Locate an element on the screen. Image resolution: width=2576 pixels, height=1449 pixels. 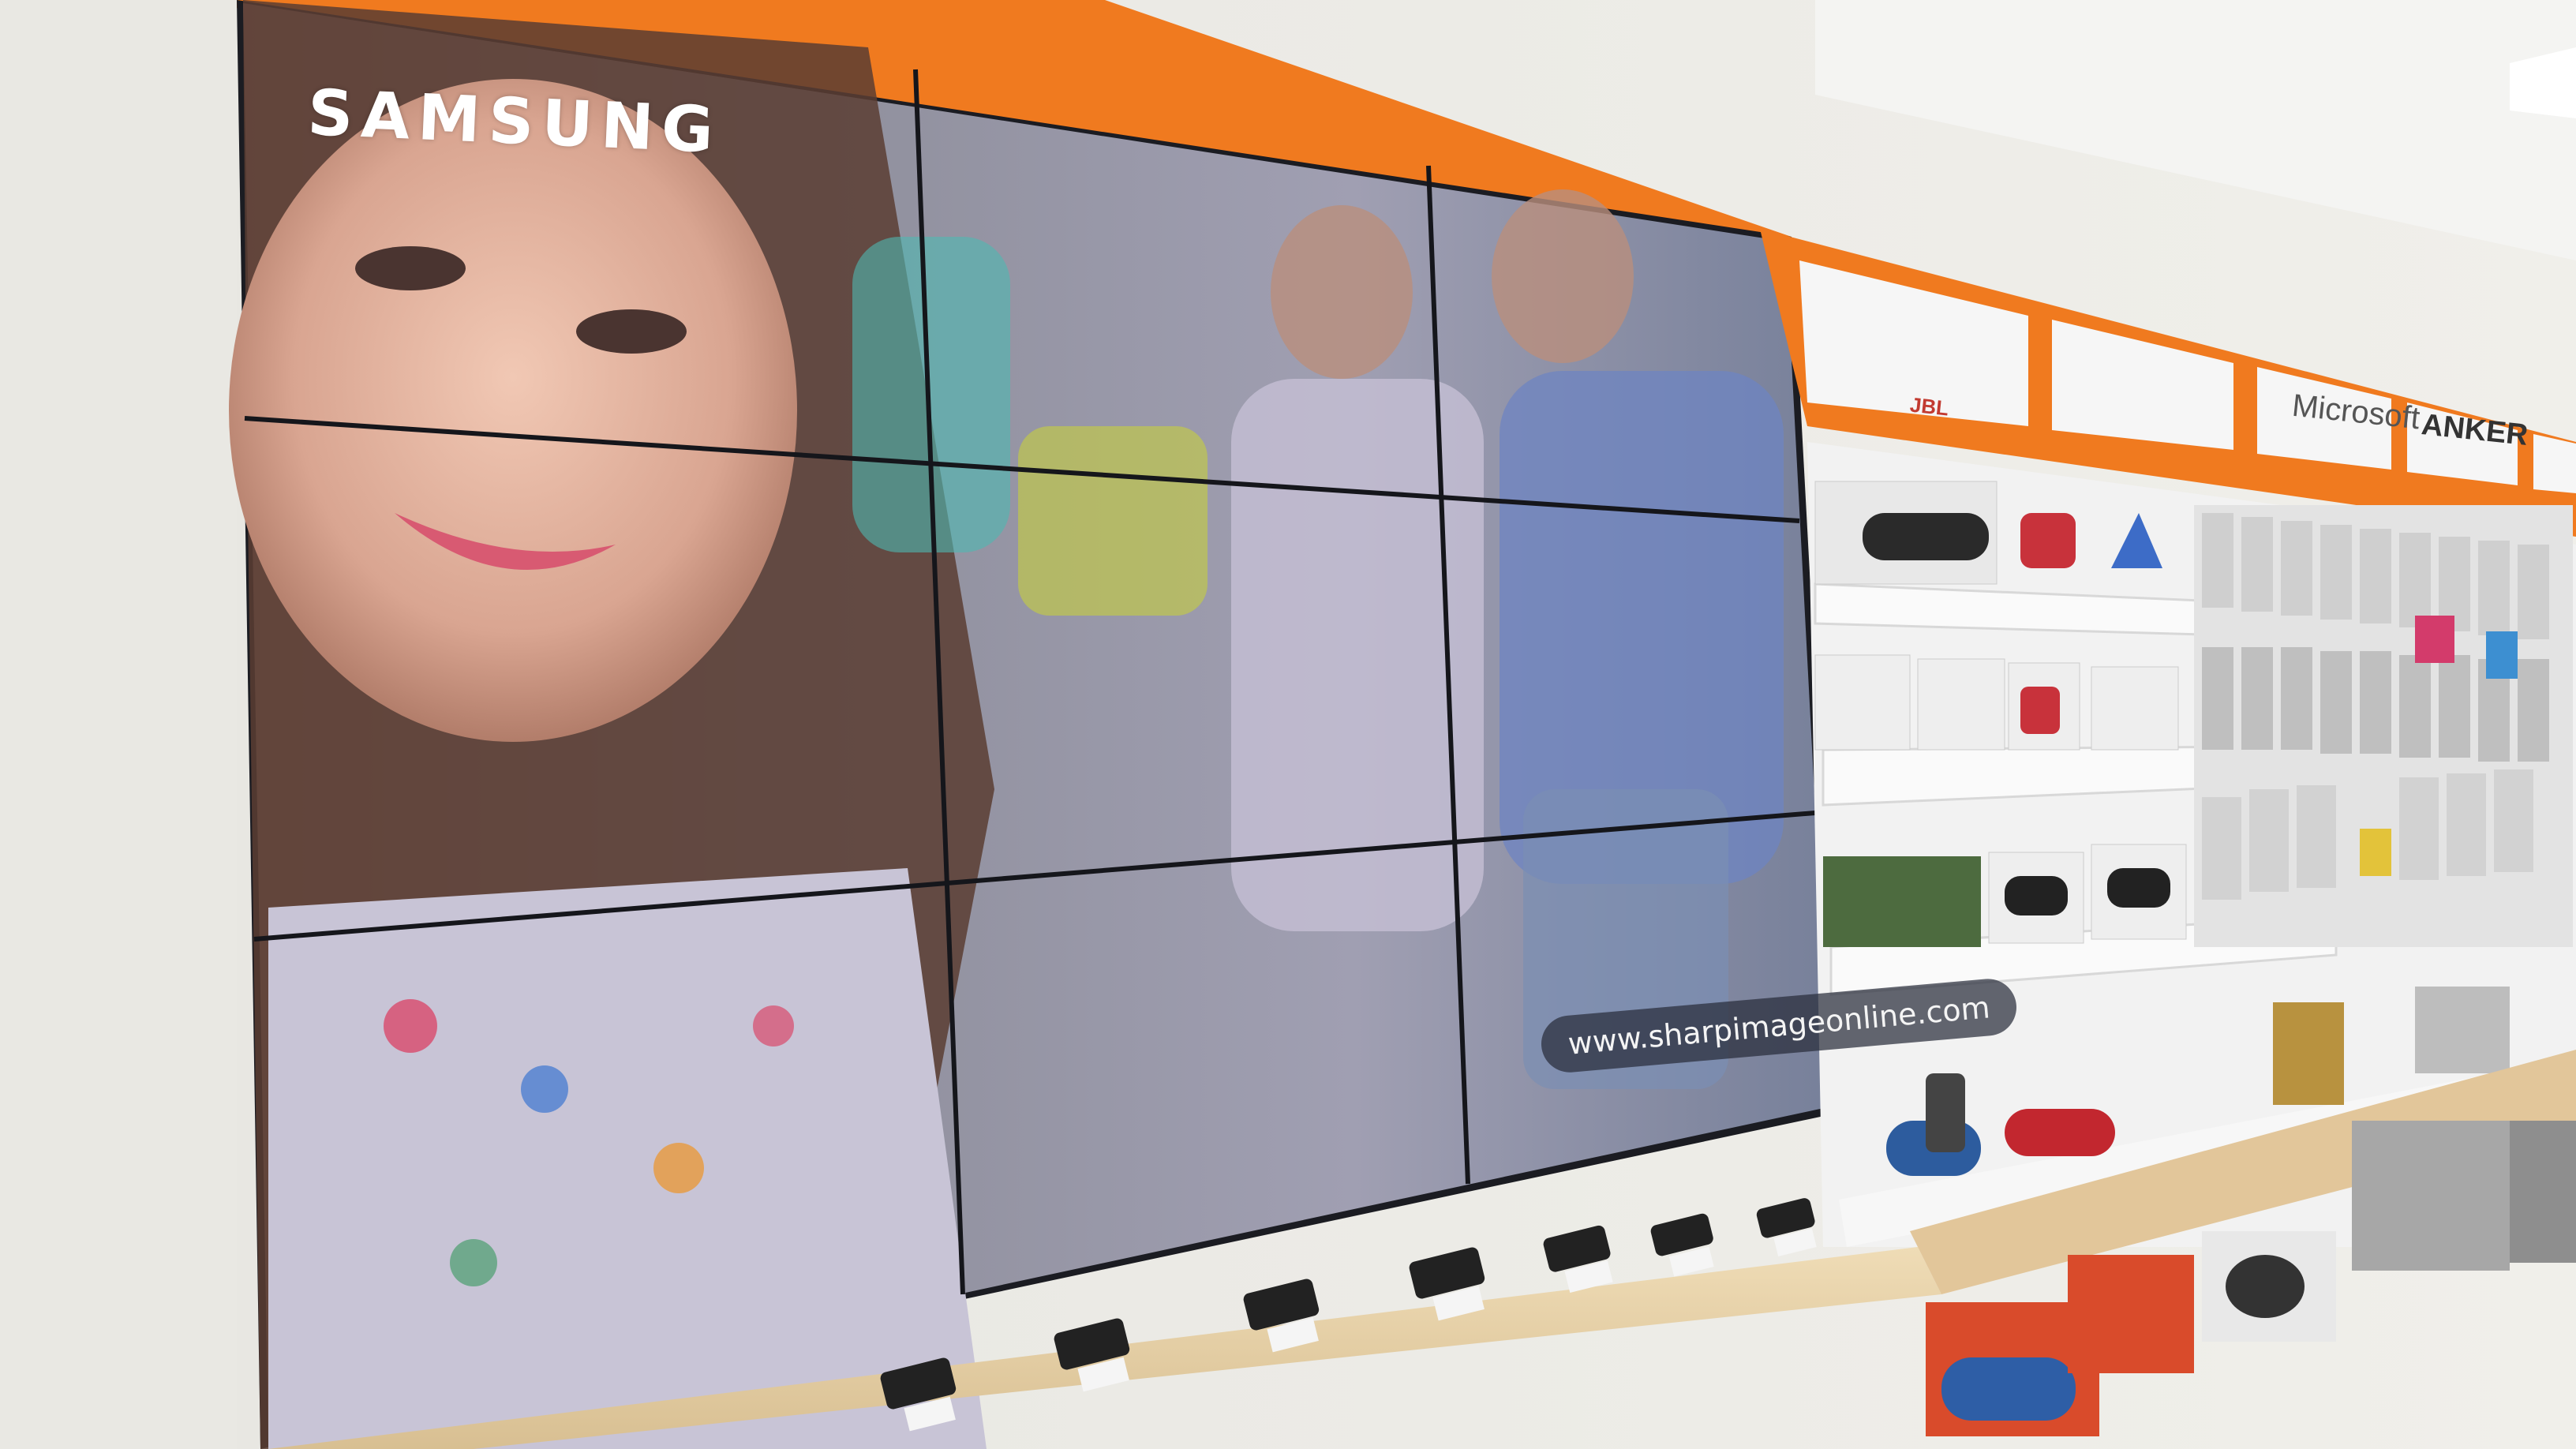
hanging-accessories is located at coordinates (2383, 726).